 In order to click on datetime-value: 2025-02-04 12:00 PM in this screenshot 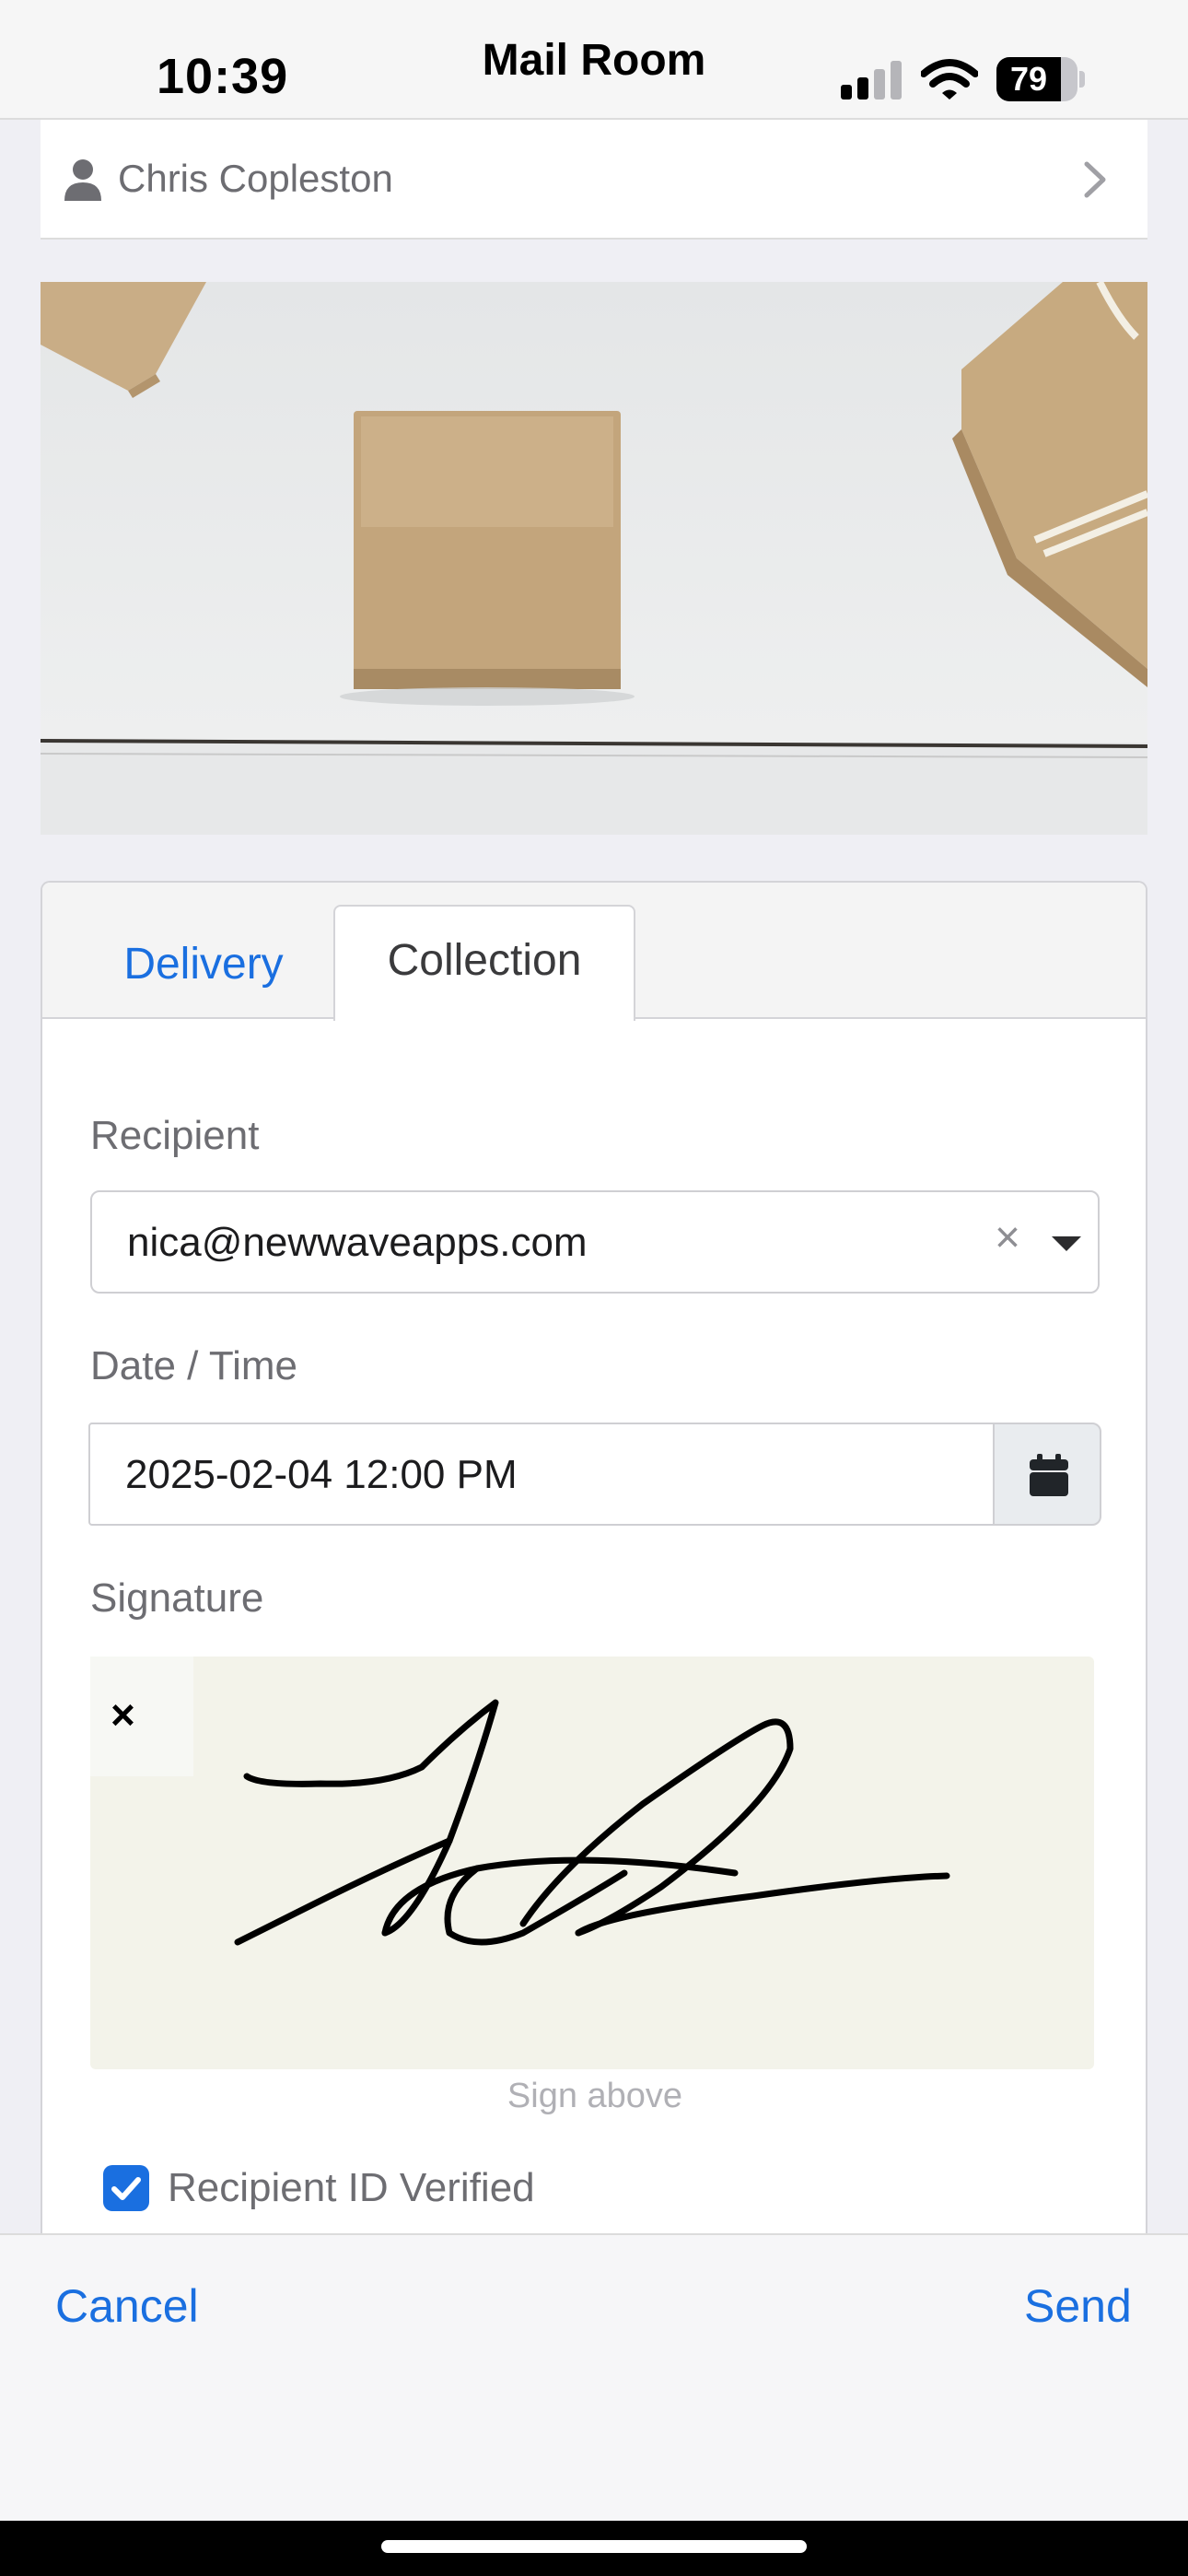, I will do `click(321, 1474)`.